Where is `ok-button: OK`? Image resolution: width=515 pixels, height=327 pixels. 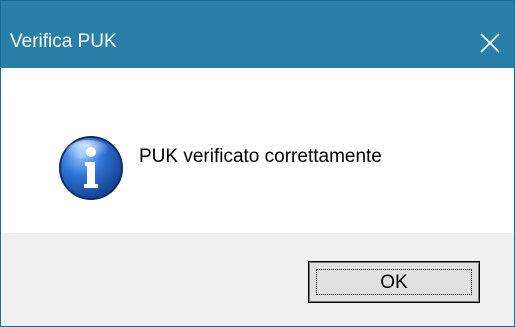
ok-button: OK is located at coordinates (394, 282).